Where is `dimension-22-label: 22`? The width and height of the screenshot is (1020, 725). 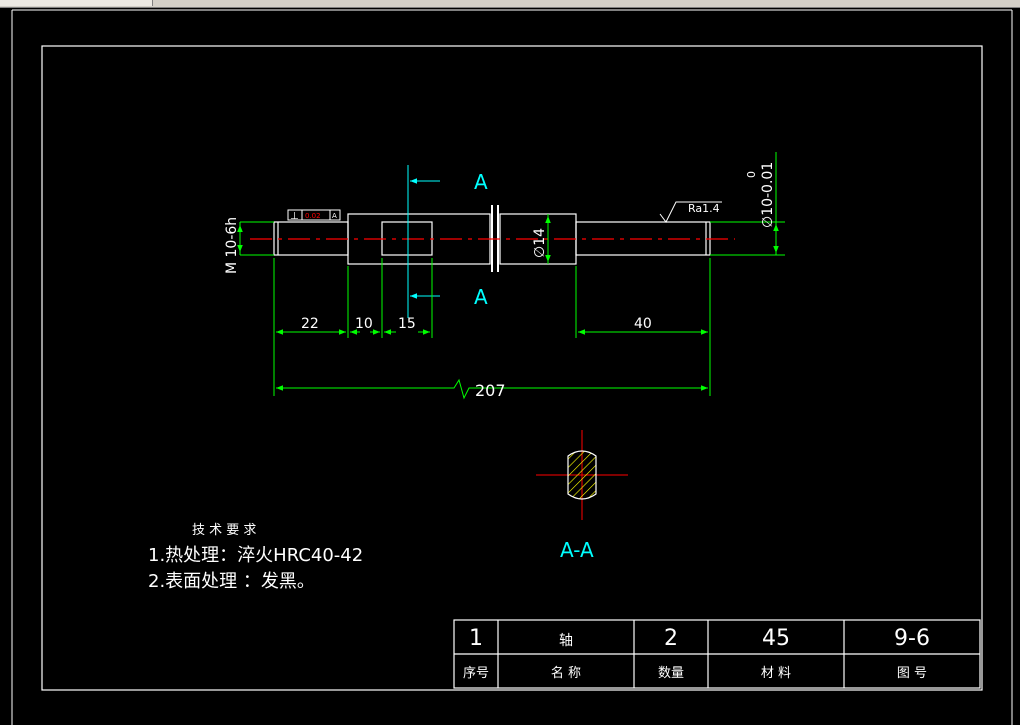
dimension-22-label: 22 is located at coordinates (310, 324).